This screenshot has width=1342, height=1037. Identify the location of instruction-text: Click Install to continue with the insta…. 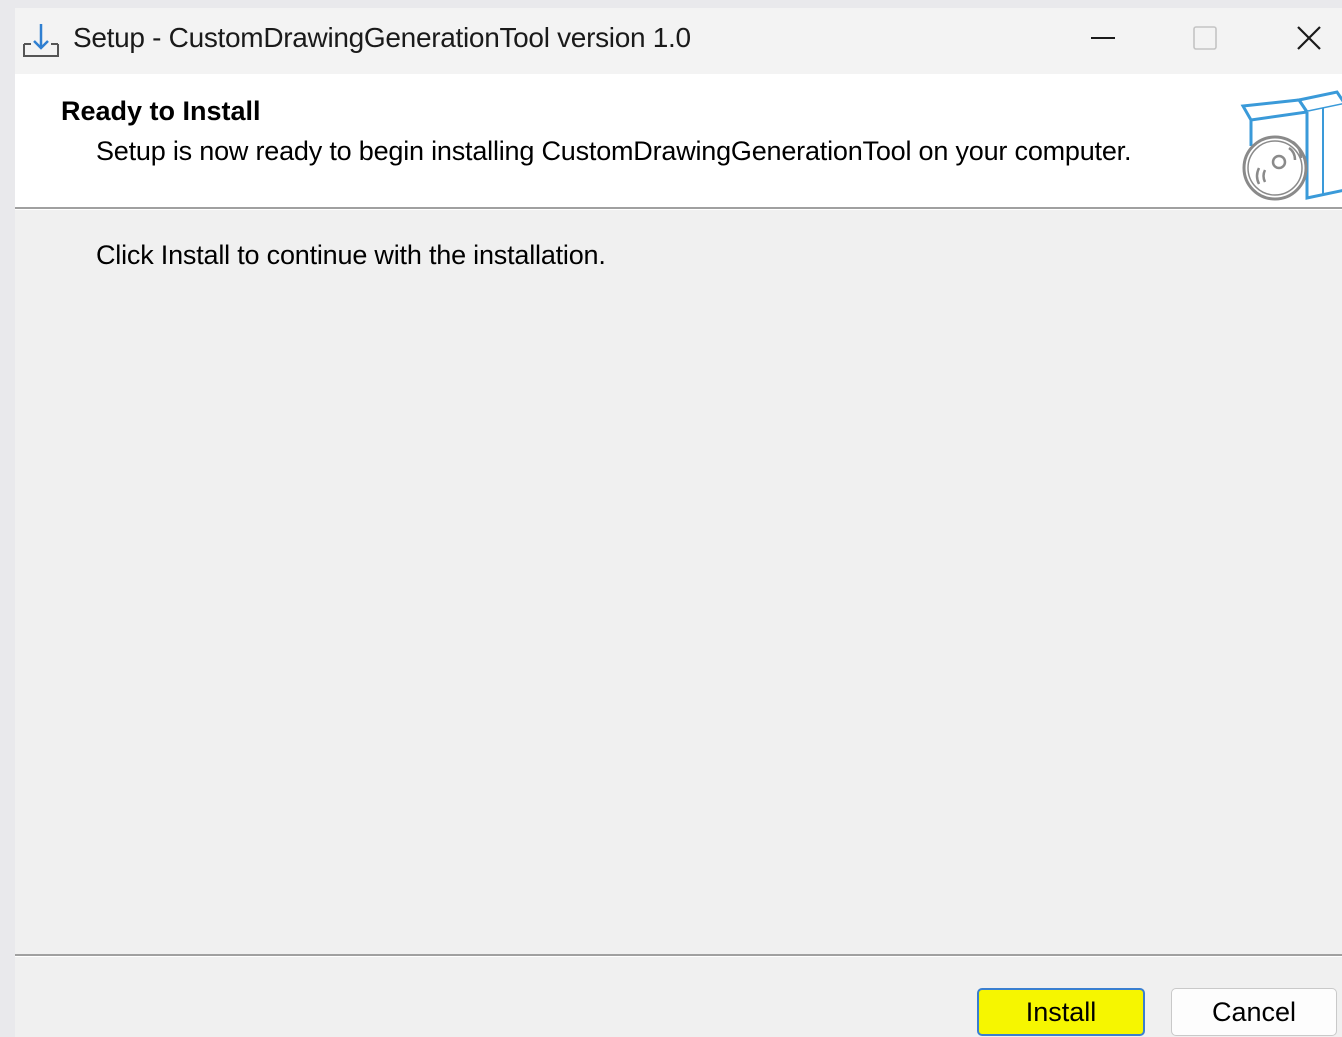
(351, 255).